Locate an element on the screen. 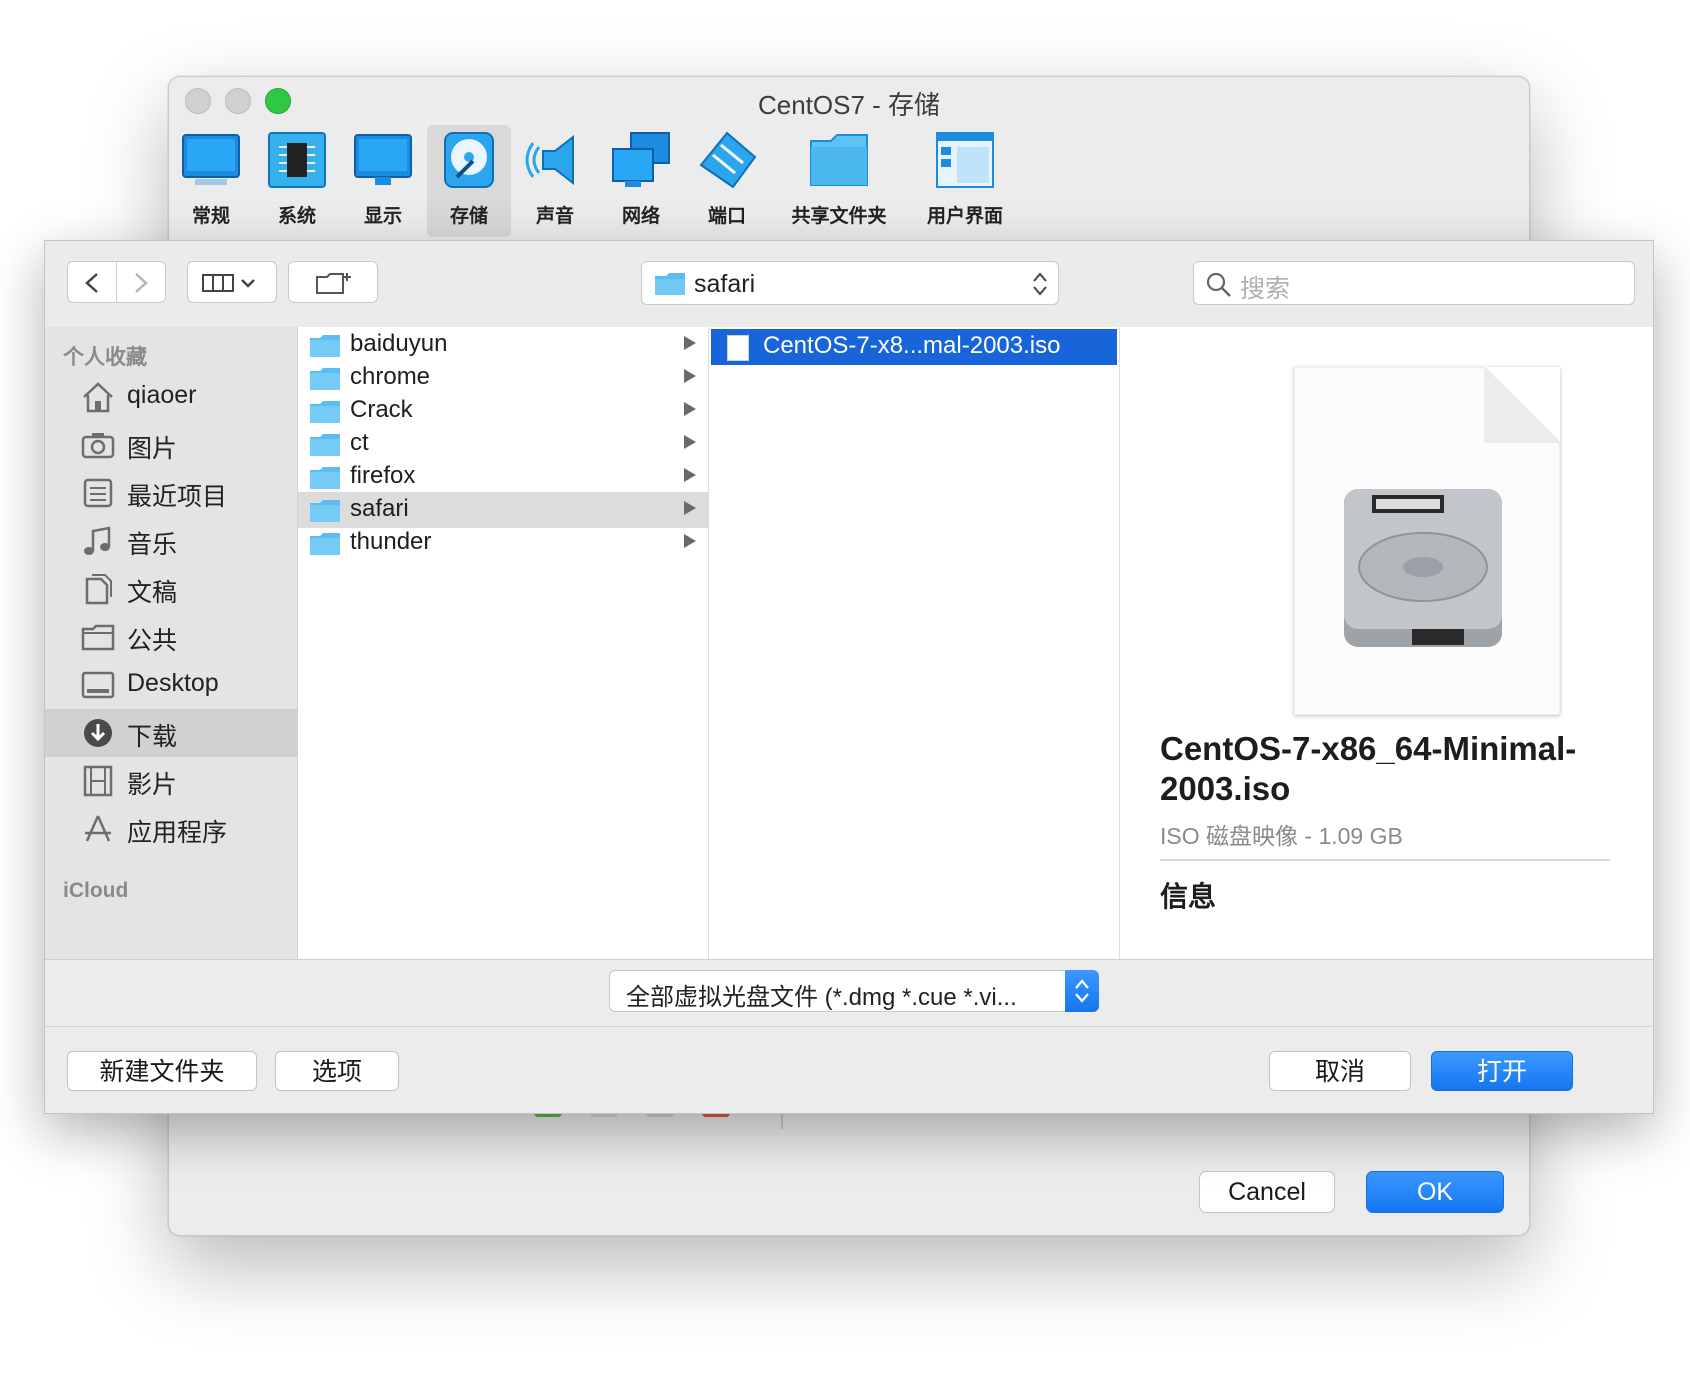 This screenshot has height=1376, width=1690. view-mode-button is located at coordinates (232, 282).